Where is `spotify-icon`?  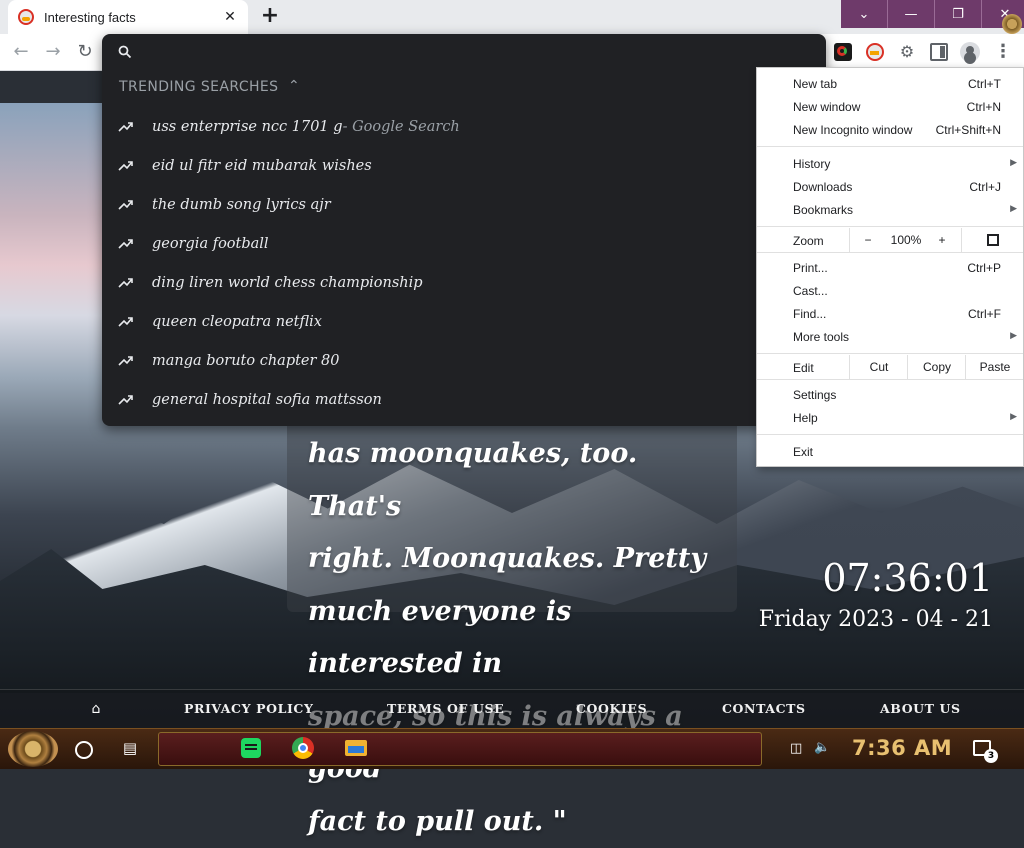
spotify-icon is located at coordinates (251, 748).